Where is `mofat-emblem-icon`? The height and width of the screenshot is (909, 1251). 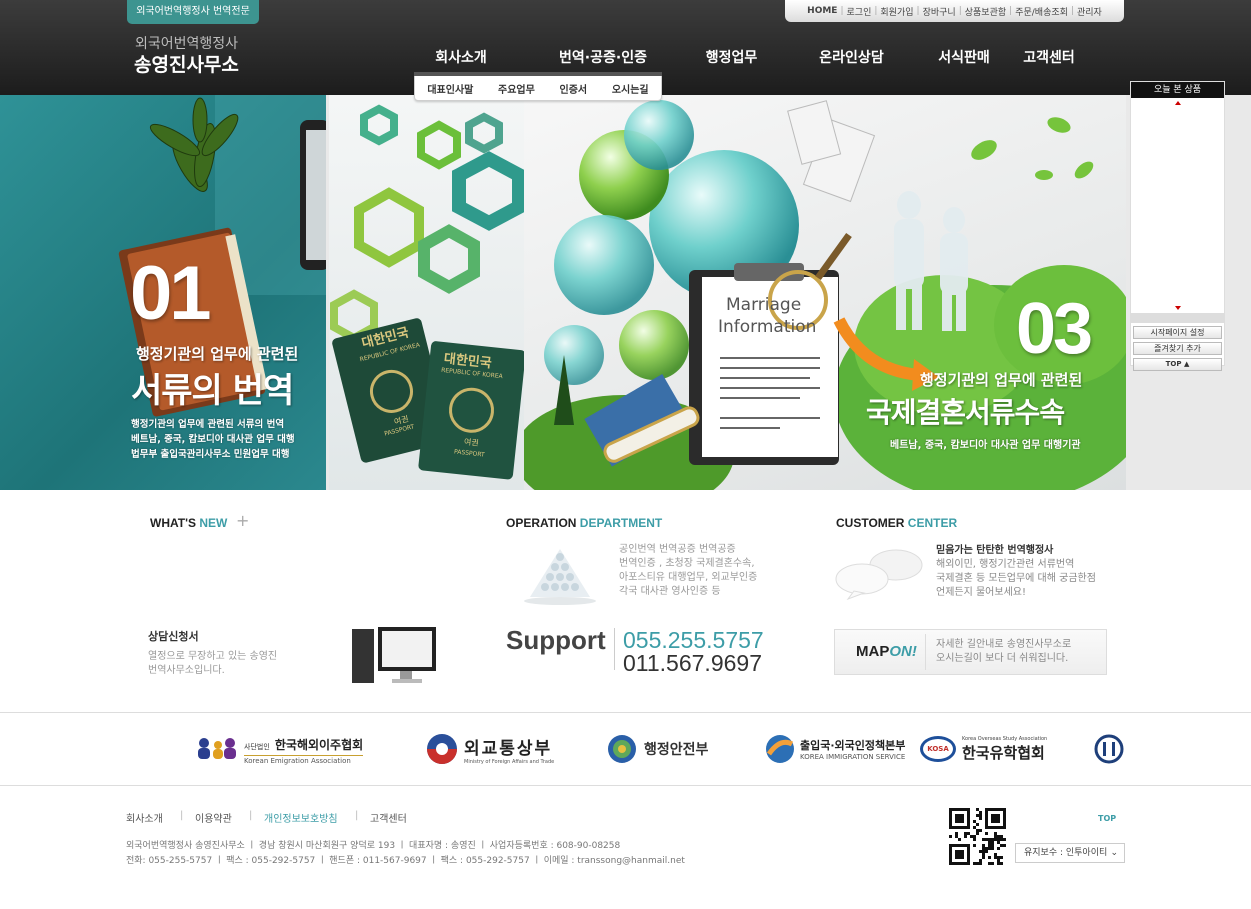
mofat-emblem-icon is located at coordinates (442, 749).